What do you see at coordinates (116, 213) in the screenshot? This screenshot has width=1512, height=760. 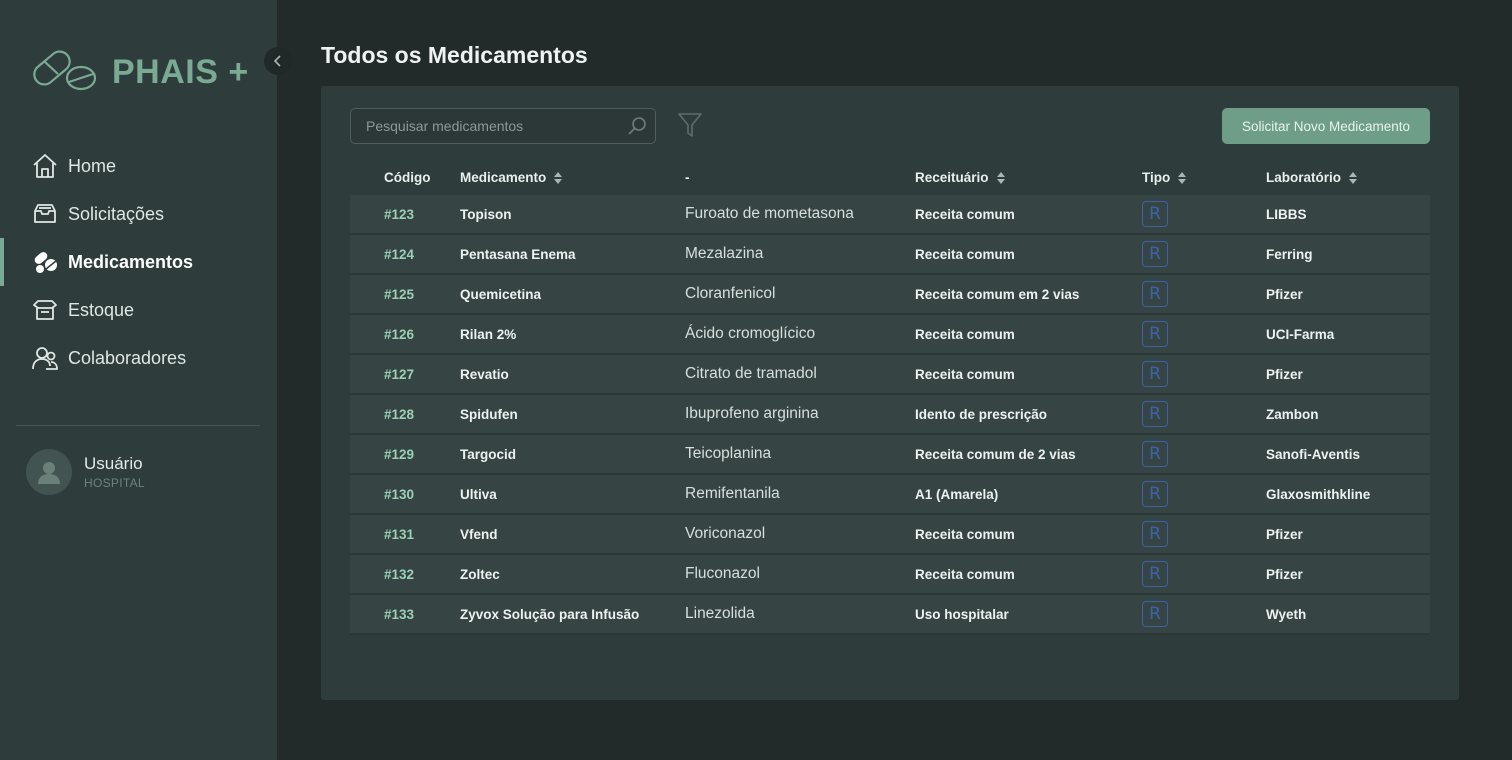 I see `sidebar-item-label: Solicitações` at bounding box center [116, 213].